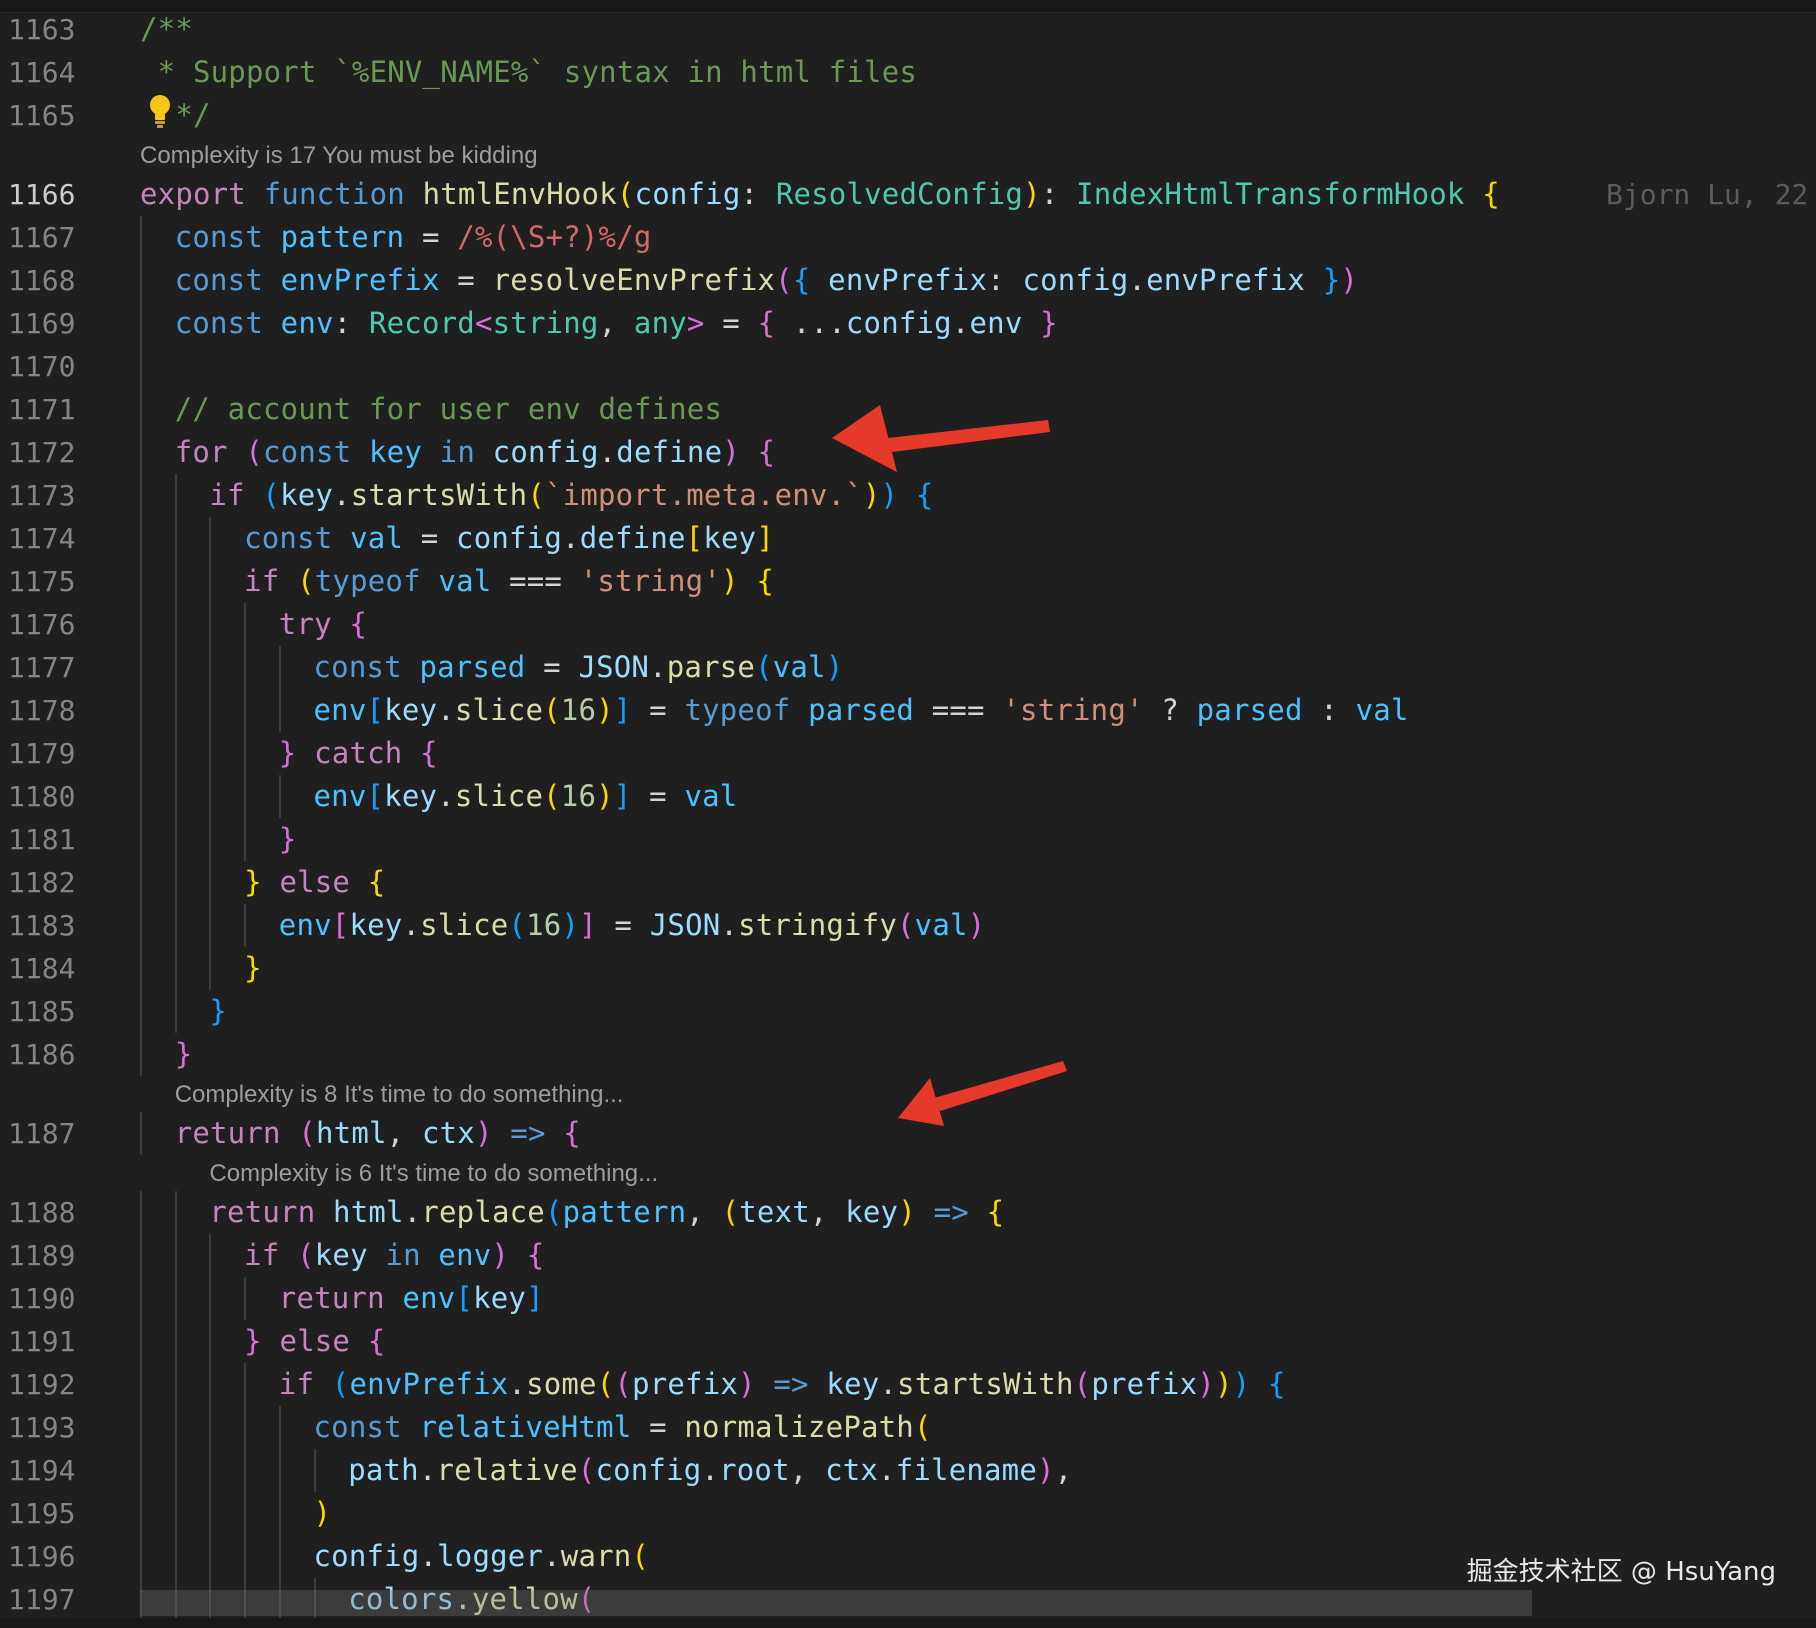  Describe the element at coordinates (411, 1298) in the screenshot. I see `code-text: return env[key]` at that location.